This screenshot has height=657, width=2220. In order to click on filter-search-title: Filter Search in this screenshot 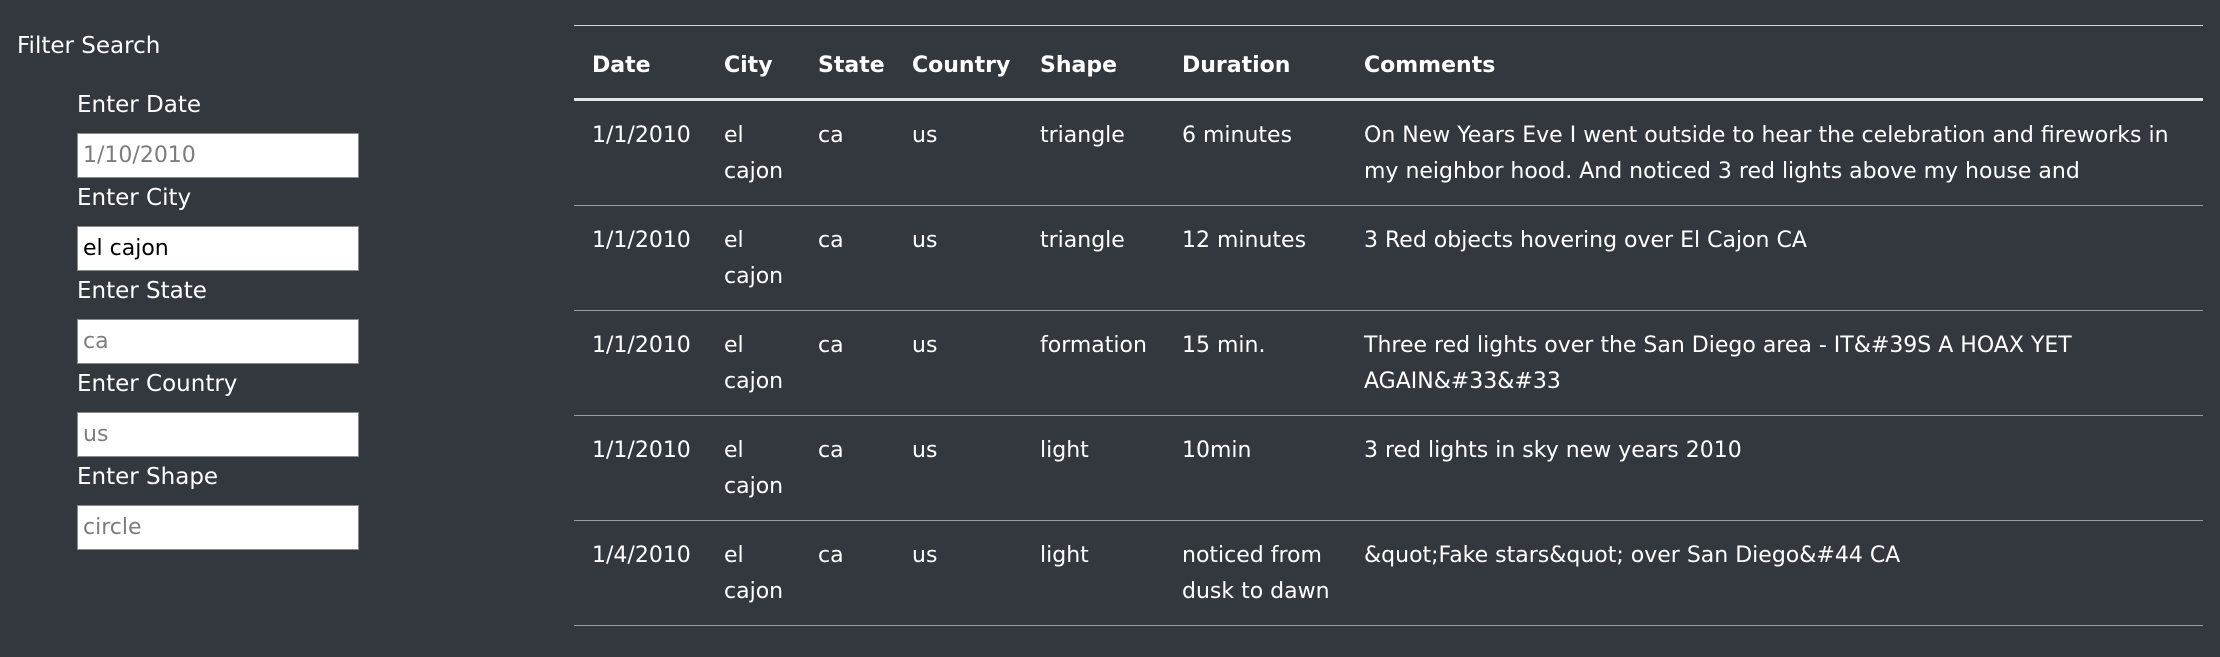, I will do `click(89, 46)`.